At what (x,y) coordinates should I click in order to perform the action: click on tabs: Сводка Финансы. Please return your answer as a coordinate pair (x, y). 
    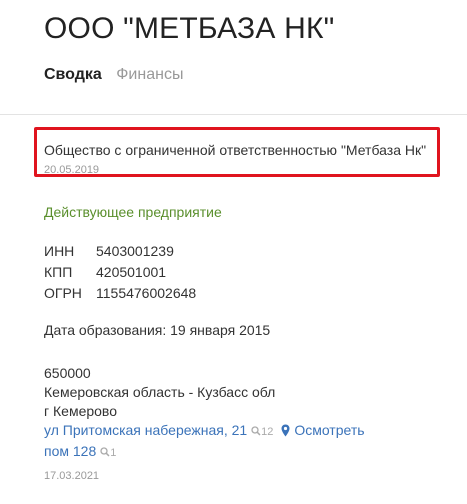
    Looking at the image, I should click on (118, 75).